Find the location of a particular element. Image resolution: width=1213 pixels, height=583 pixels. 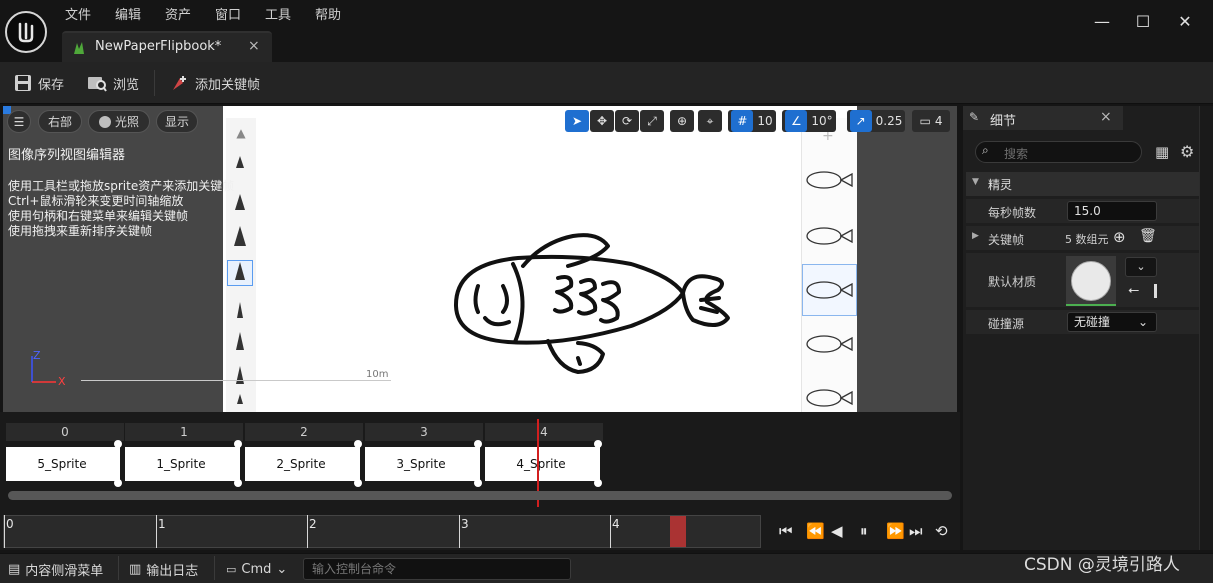

rotation-snap-button: ∠ 10° is located at coordinates (809, 121).